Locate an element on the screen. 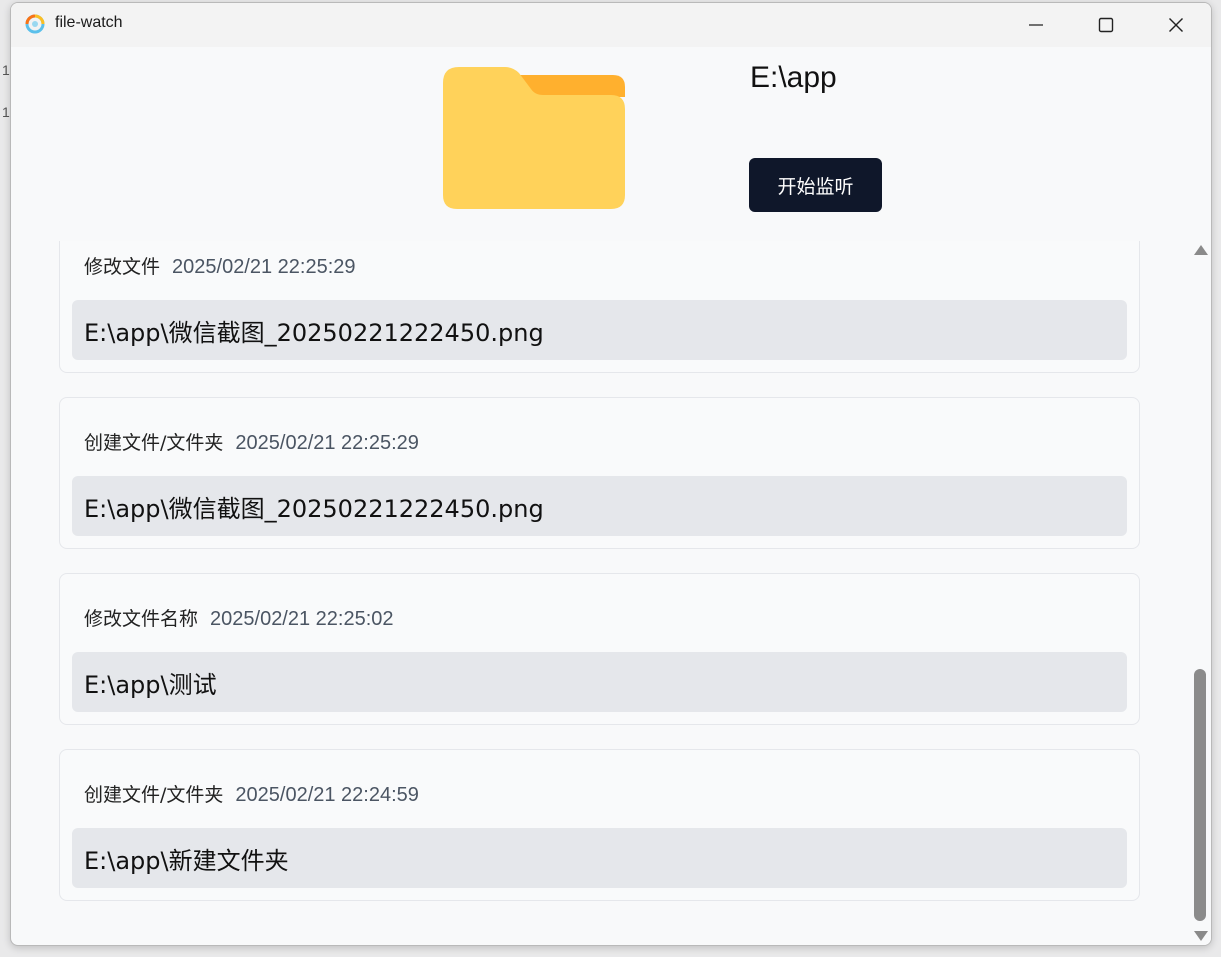 This screenshot has width=1221, height=957. minimize-icon is located at coordinates (1036, 25).